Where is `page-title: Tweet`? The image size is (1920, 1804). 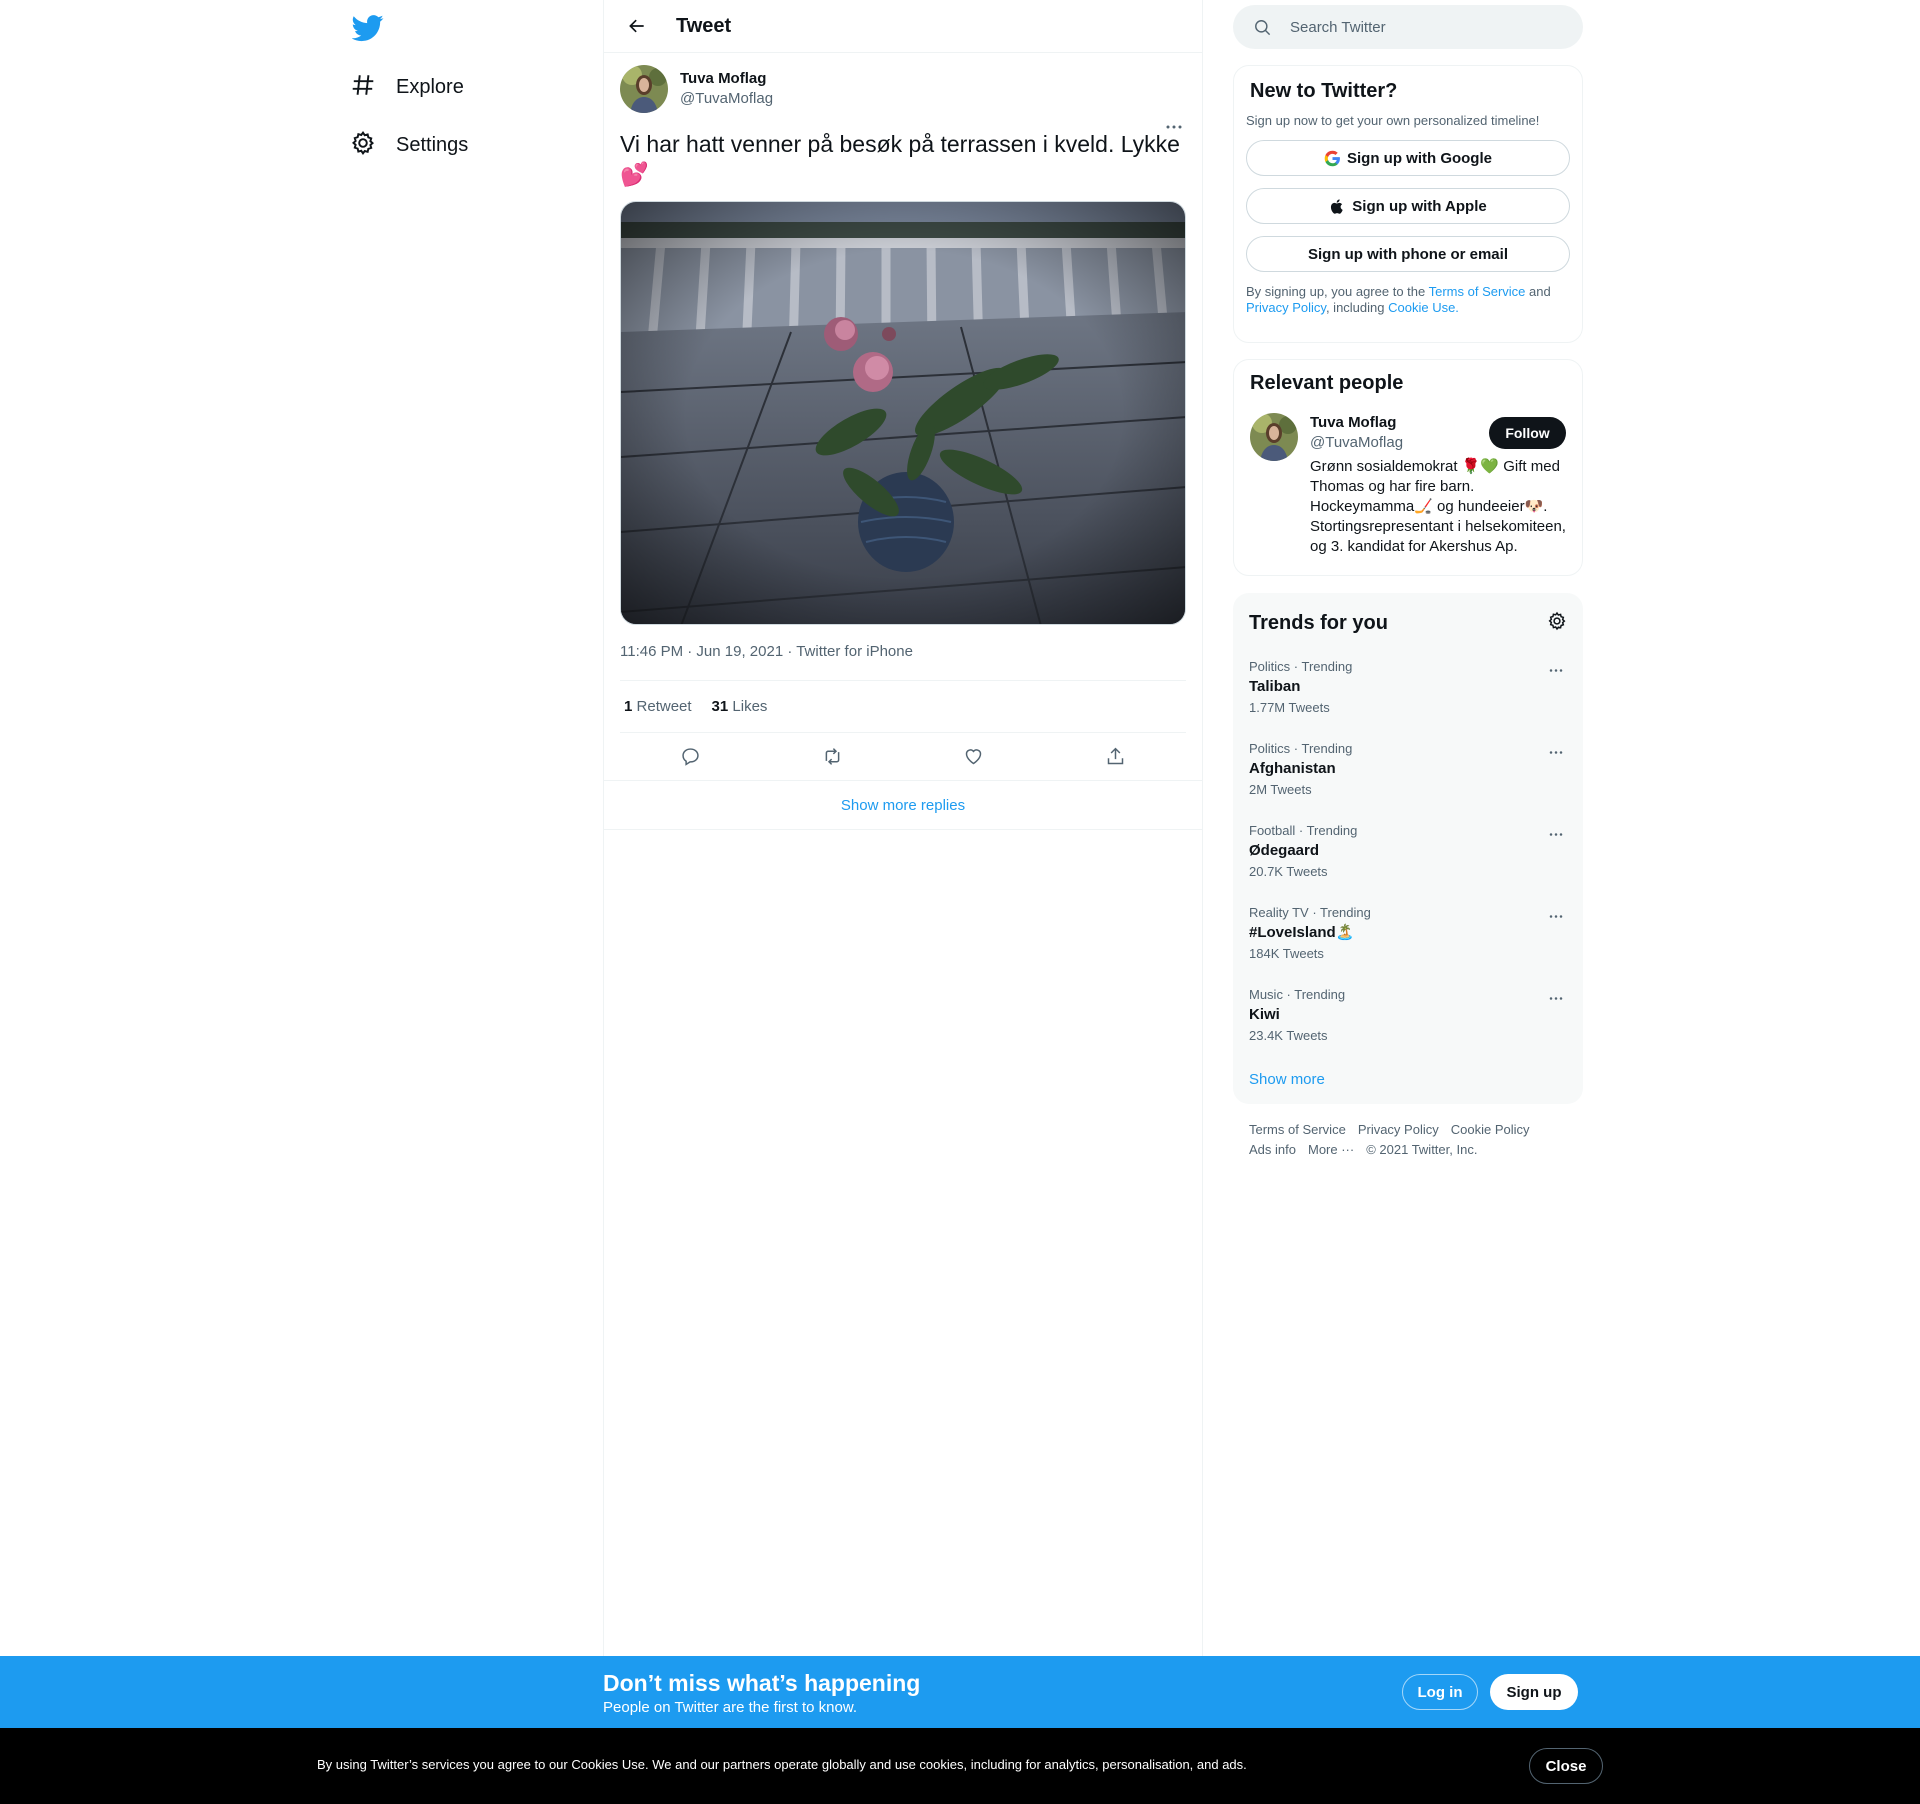
page-title: Tweet is located at coordinates (704, 25).